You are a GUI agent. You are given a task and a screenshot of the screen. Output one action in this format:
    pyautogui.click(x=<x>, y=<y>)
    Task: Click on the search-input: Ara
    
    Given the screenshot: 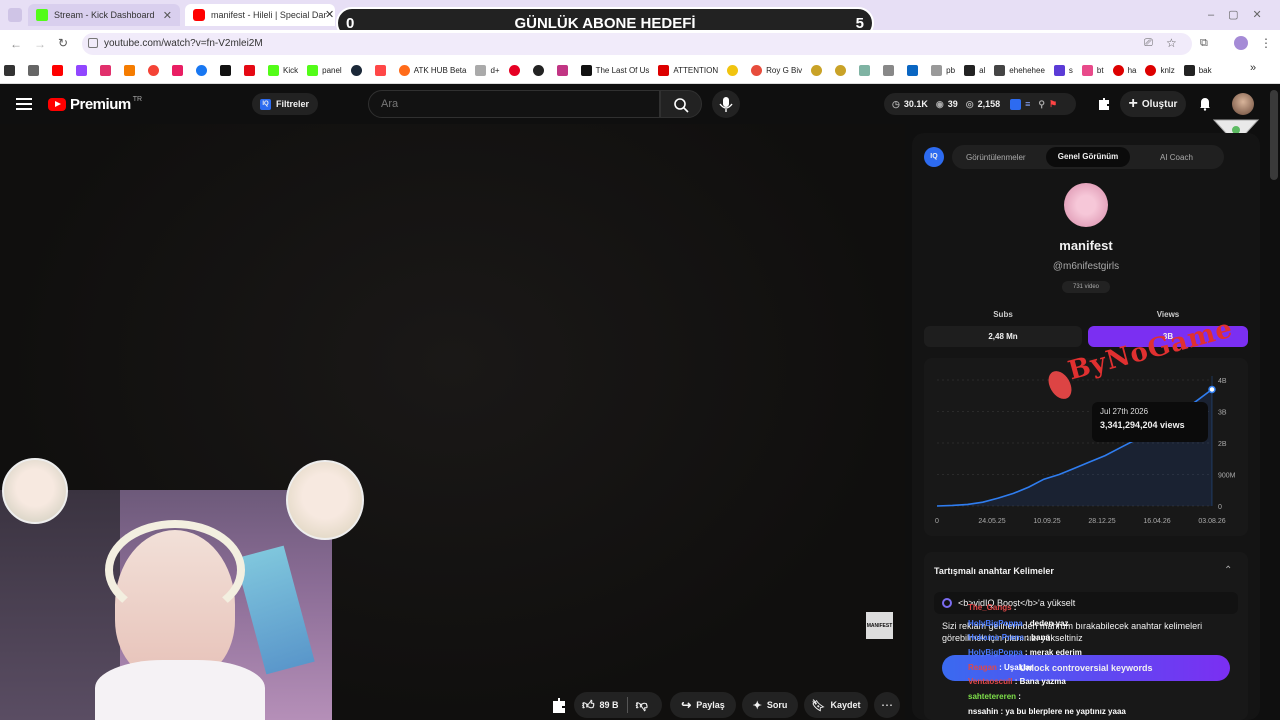 What is the action you would take?
    pyautogui.click(x=514, y=104)
    